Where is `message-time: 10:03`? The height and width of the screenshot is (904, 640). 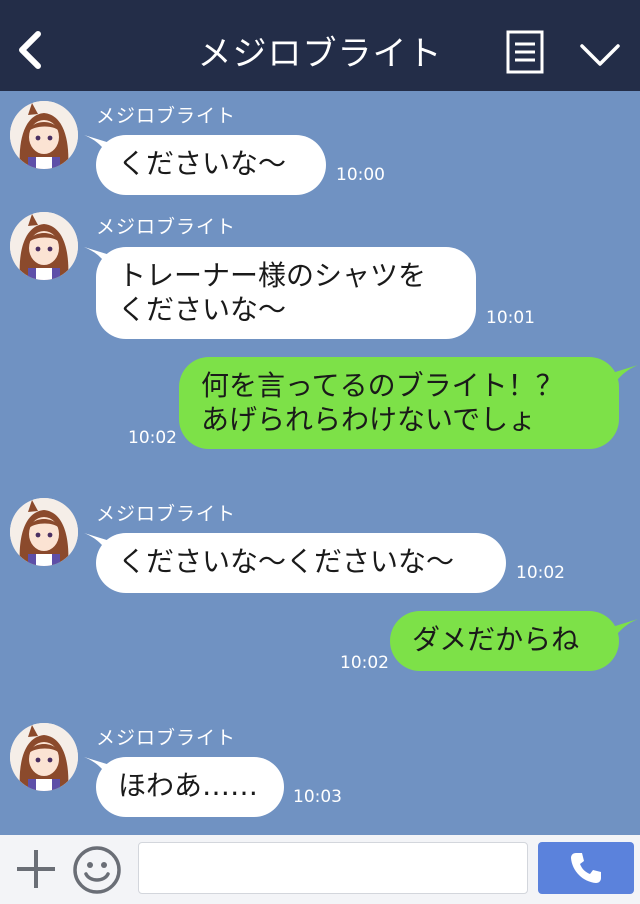 message-time: 10:03 is located at coordinates (317, 797).